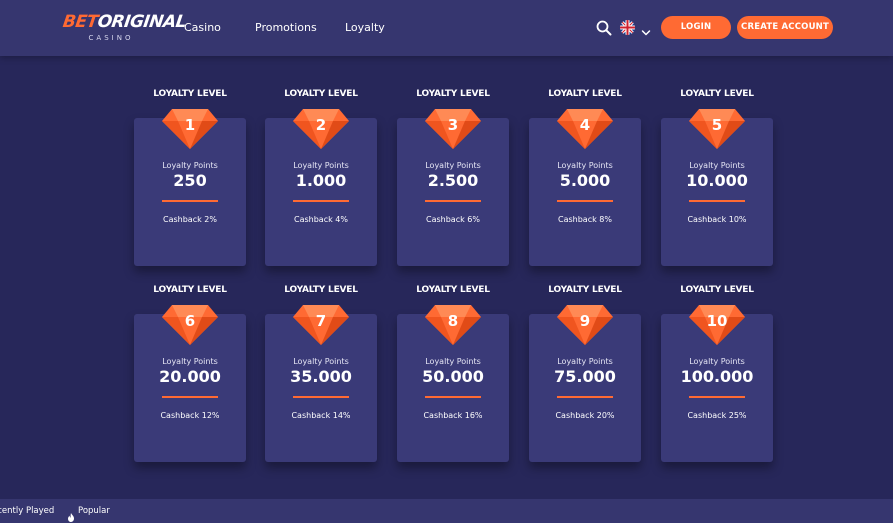 The width and height of the screenshot is (893, 523). What do you see at coordinates (27, 511) in the screenshot?
I see `recently-played-link: ecently Played` at bounding box center [27, 511].